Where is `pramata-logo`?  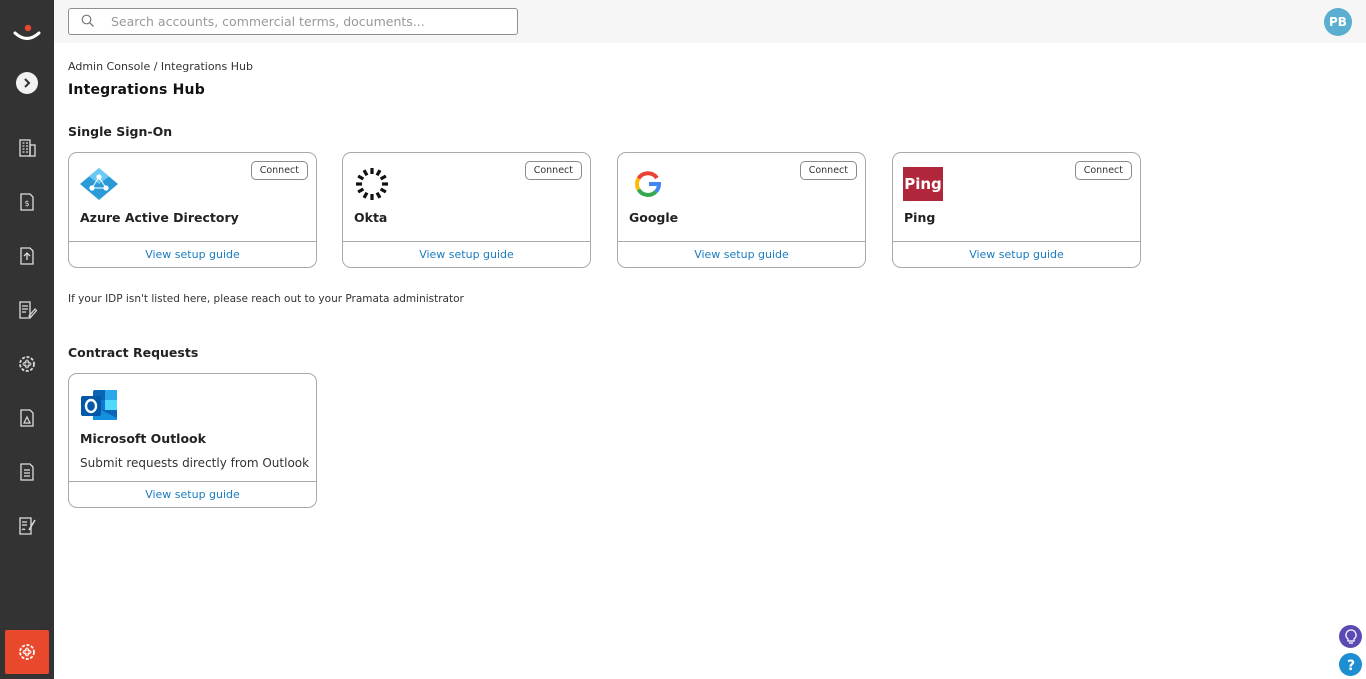 pramata-logo is located at coordinates (27, 34).